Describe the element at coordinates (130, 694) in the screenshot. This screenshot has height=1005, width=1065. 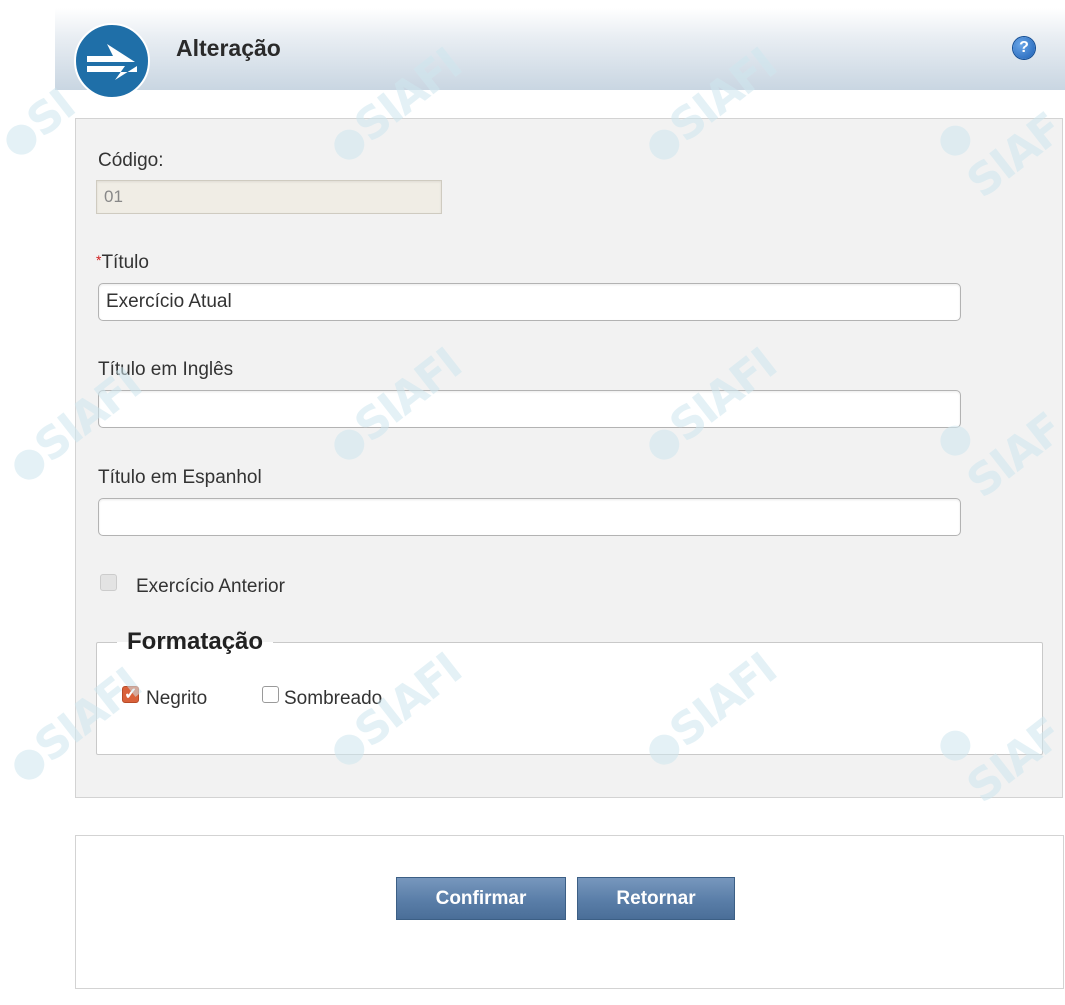
I see `negrito-checkbox` at that location.